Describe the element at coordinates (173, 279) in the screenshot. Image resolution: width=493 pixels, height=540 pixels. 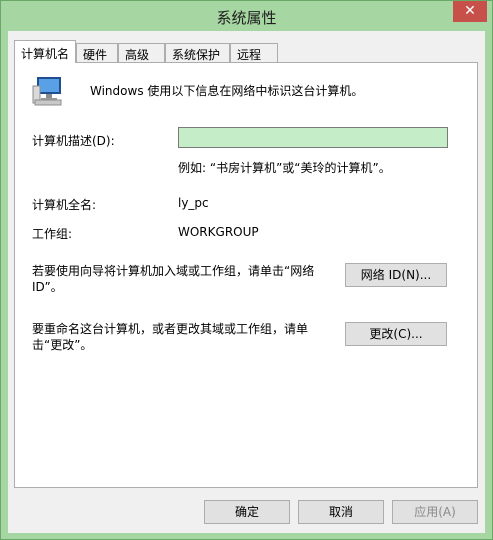
I see `network-id-text: 若要使用向导将计算机加入域或工作组，请单击“网络 ID”。` at that location.